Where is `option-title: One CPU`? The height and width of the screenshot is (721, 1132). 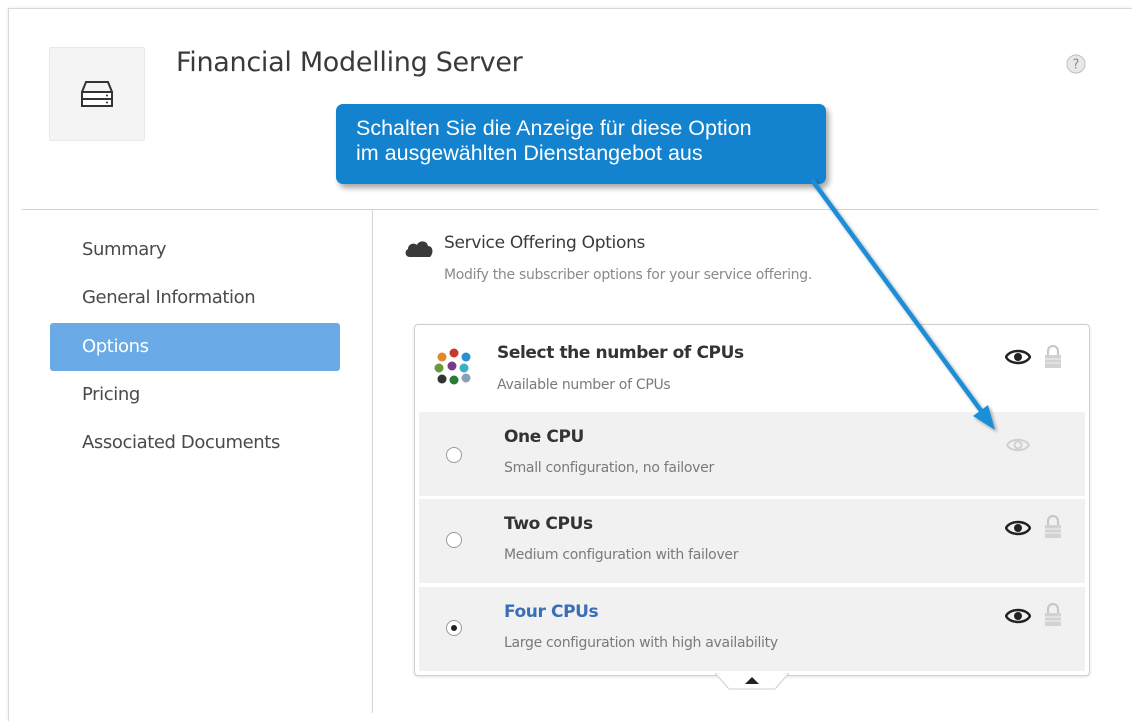 option-title: One CPU is located at coordinates (544, 437).